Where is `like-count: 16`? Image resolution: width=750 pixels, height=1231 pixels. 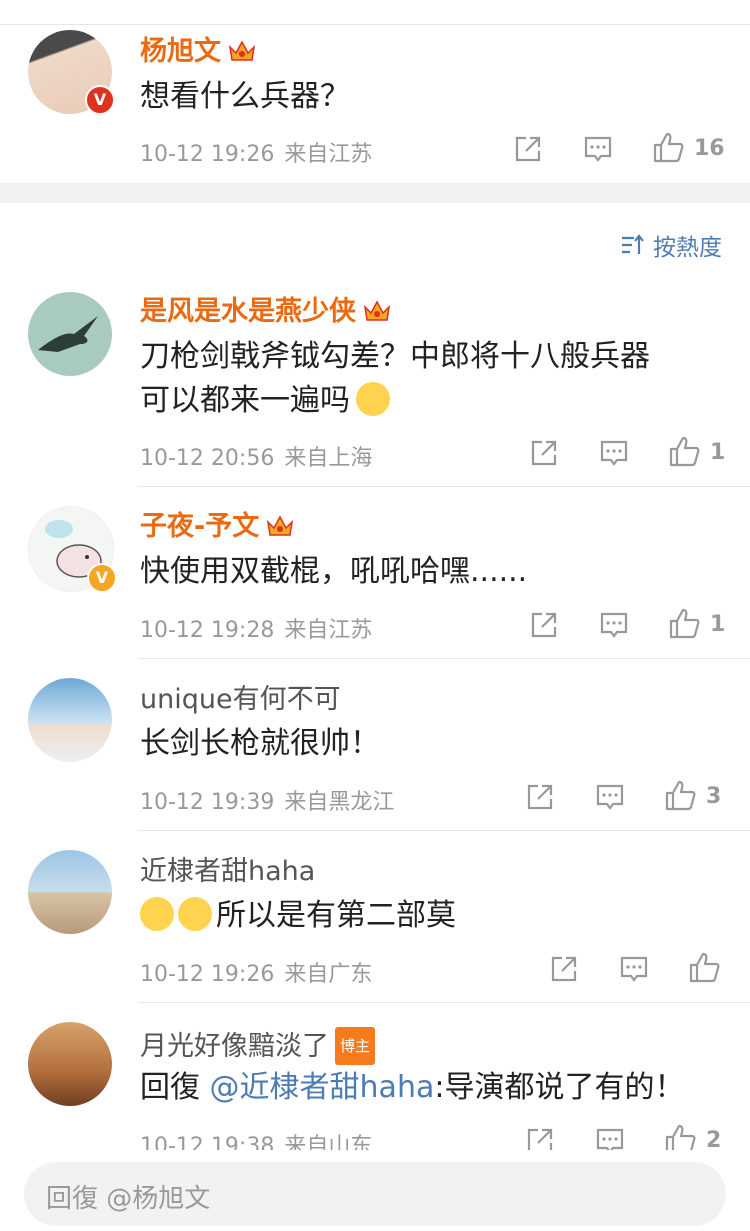 like-count: 16 is located at coordinates (709, 148).